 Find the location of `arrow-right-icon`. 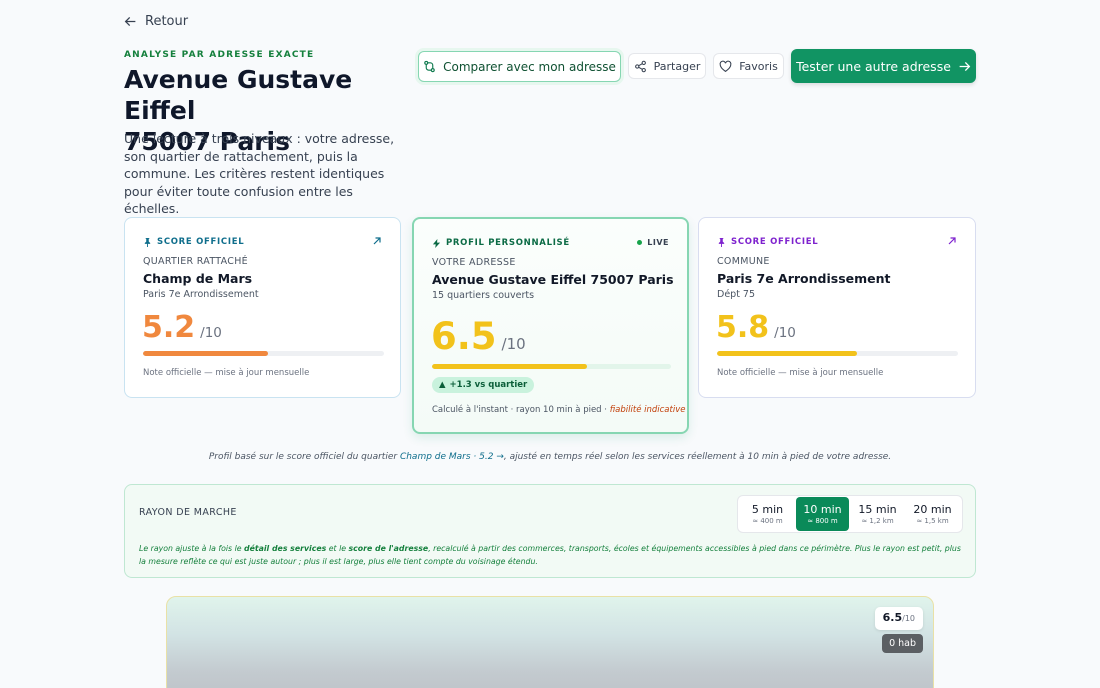

arrow-right-icon is located at coordinates (965, 66).